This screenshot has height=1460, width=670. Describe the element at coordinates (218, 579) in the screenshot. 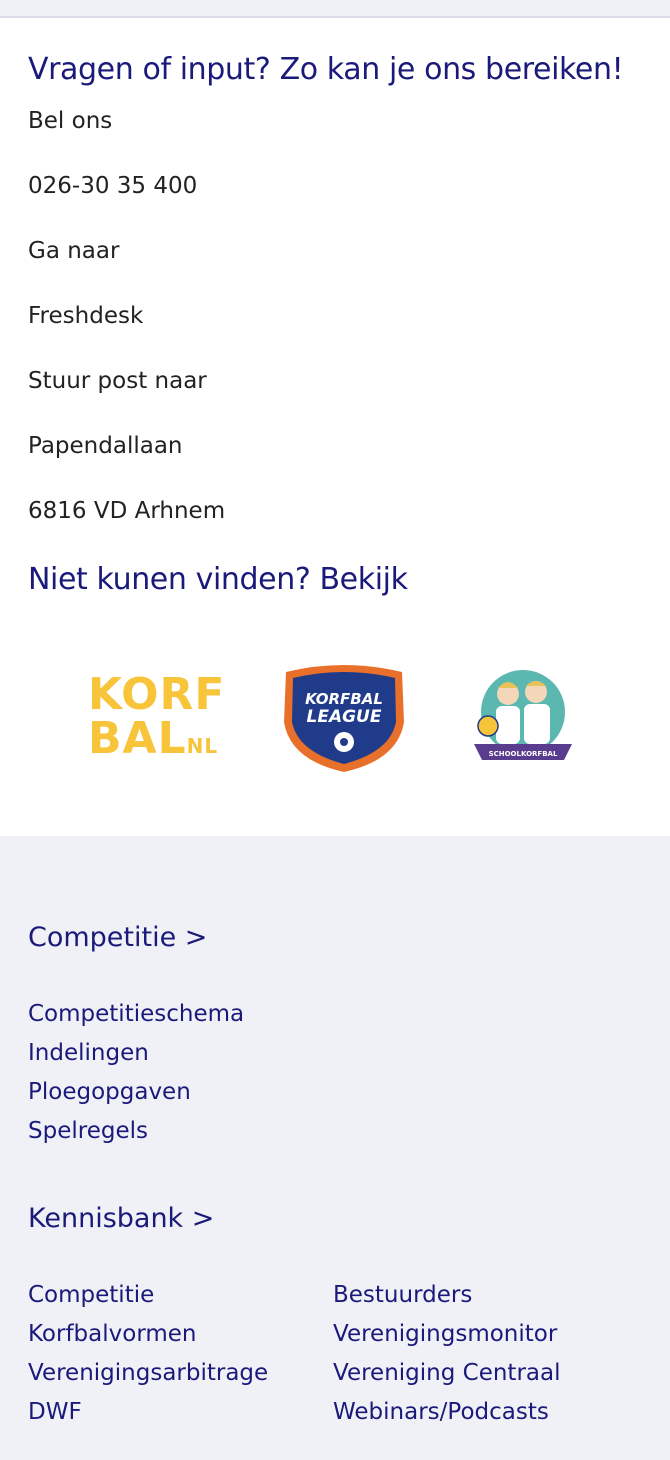

I see `not-found-heading: Niet kunen vinden? Bekijk` at that location.